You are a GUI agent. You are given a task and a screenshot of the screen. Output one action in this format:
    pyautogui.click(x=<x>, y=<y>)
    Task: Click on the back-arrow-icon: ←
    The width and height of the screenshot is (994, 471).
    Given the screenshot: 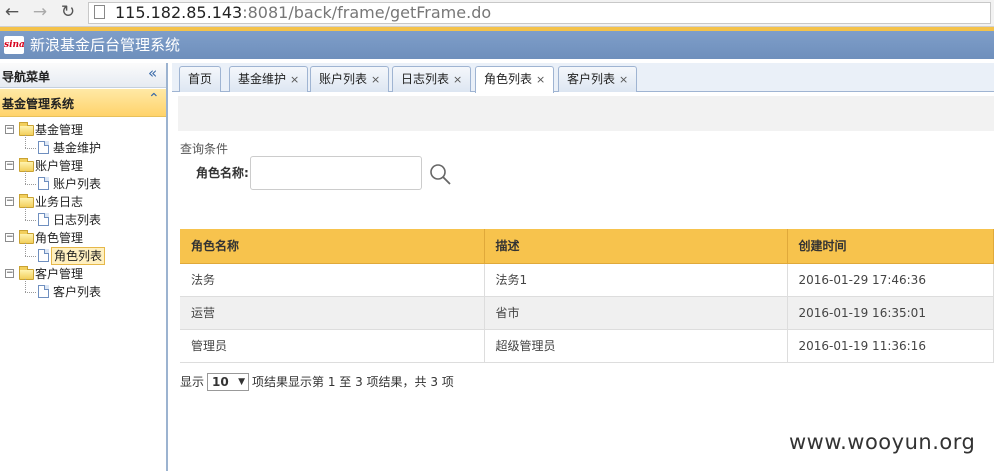 What is the action you would take?
    pyautogui.click(x=12, y=12)
    